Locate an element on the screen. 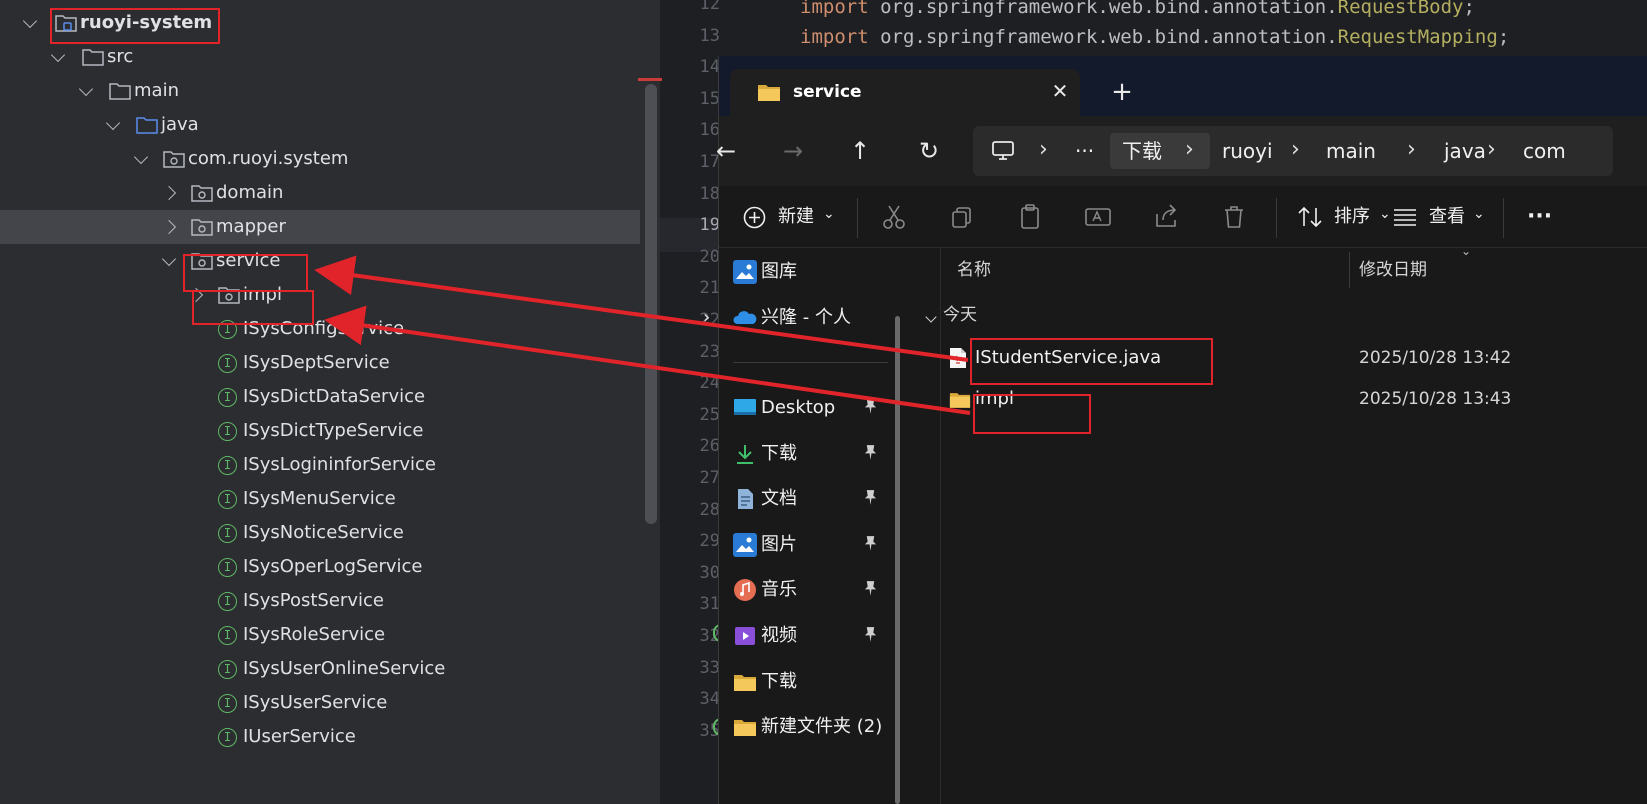 The width and height of the screenshot is (1647, 804). tab-service: service ✕ is located at coordinates (905, 92).